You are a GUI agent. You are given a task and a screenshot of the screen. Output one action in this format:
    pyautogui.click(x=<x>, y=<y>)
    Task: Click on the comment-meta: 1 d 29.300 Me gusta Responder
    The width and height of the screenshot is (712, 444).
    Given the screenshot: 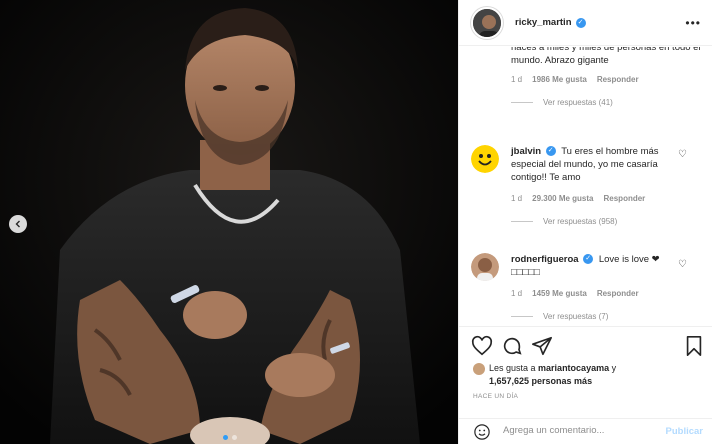 What is the action you would take?
    pyautogui.click(x=606, y=198)
    